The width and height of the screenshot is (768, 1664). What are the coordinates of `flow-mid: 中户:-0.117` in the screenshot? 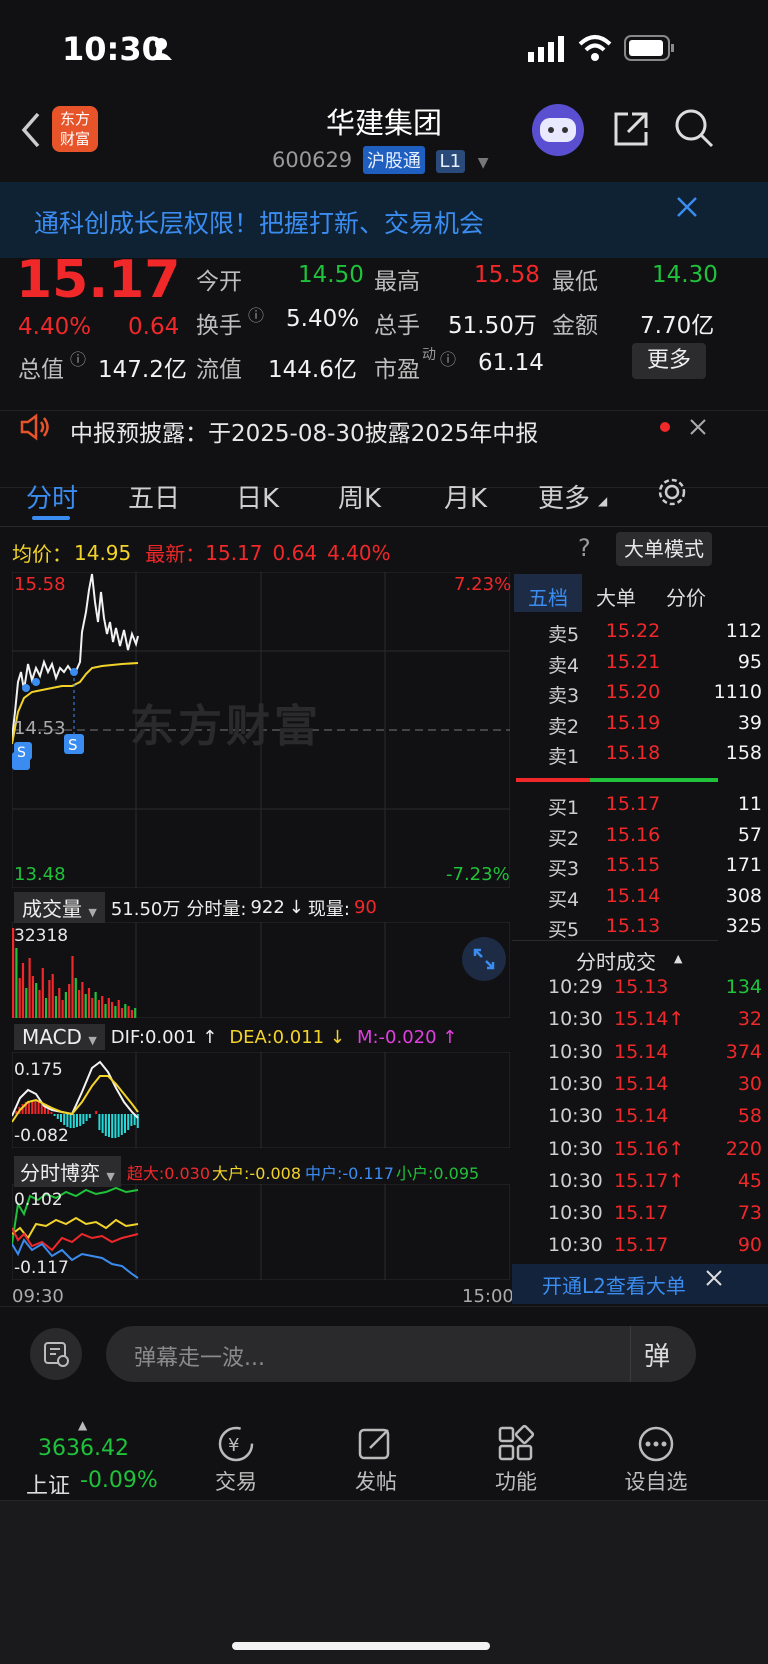 It's located at (349, 1173).